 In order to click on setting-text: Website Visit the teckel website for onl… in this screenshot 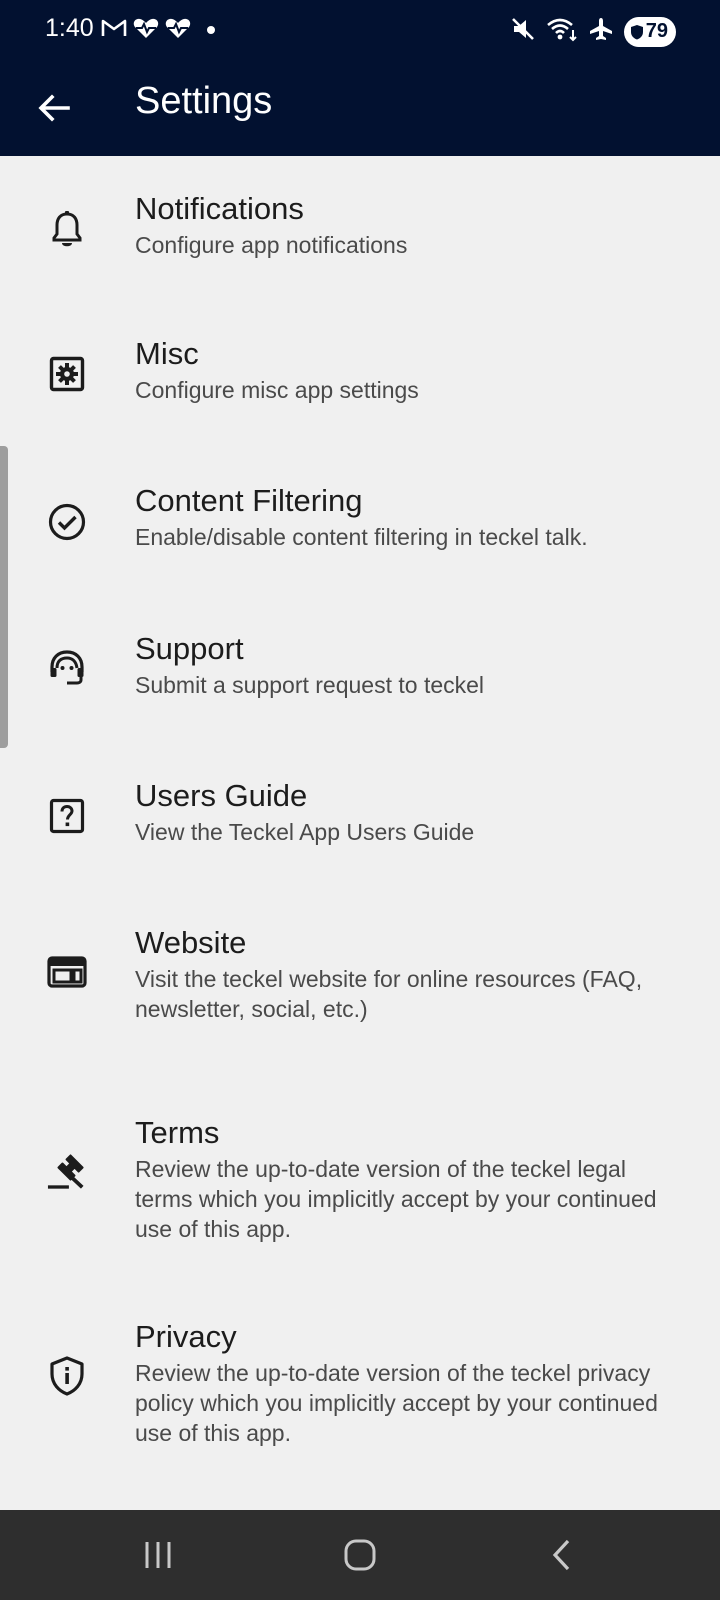, I will do `click(397, 974)`.